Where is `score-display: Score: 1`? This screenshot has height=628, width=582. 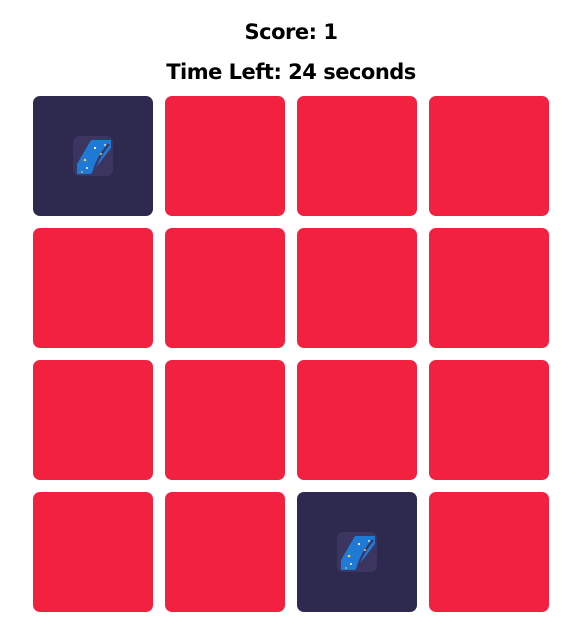
score-display: Score: 1 is located at coordinates (291, 32).